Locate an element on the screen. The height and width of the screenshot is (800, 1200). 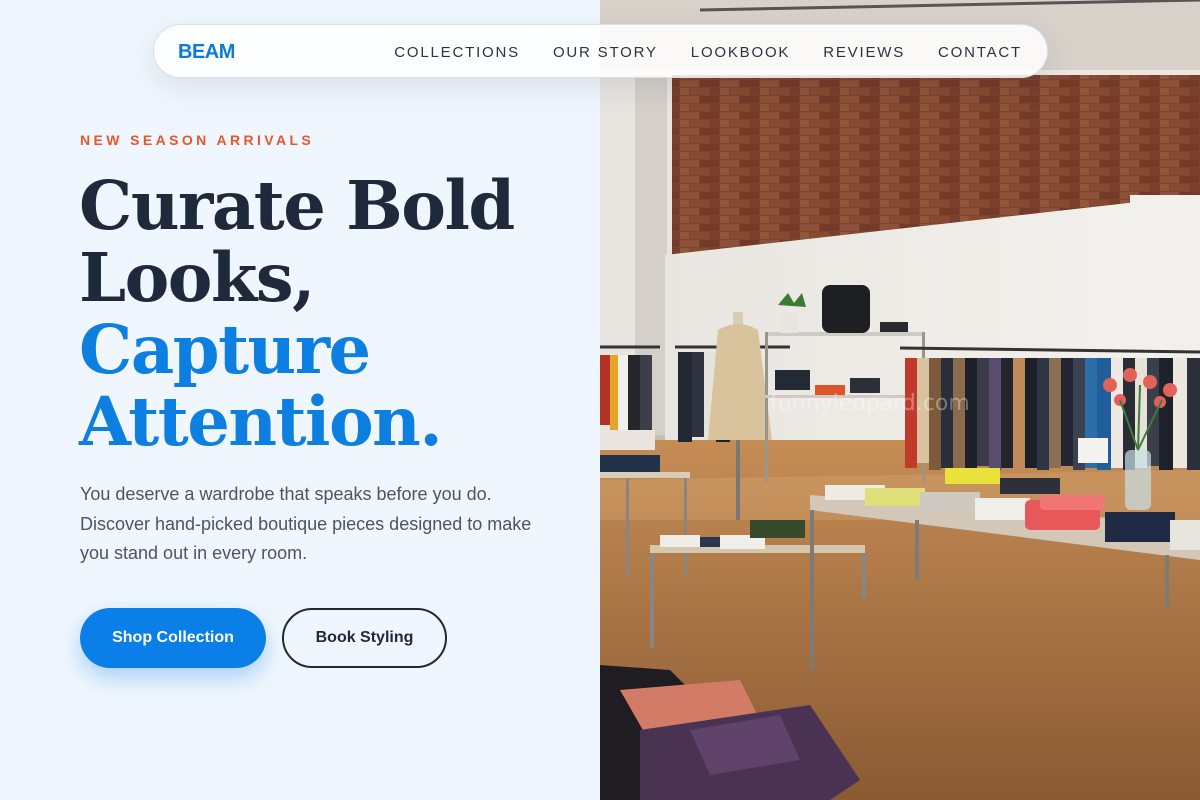
svg-text: funnyleopard.com is located at coordinates (870, 403).